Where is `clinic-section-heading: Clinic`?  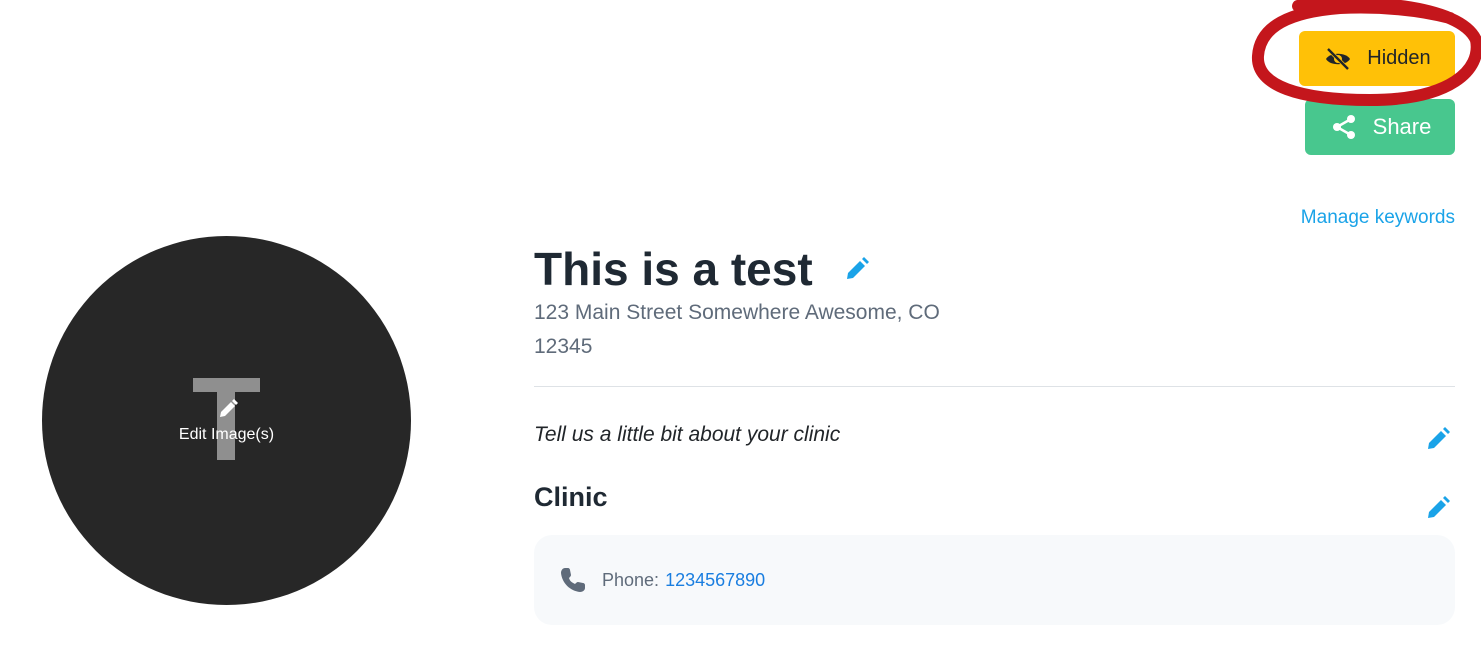
clinic-section-heading: Clinic is located at coordinates (571, 497).